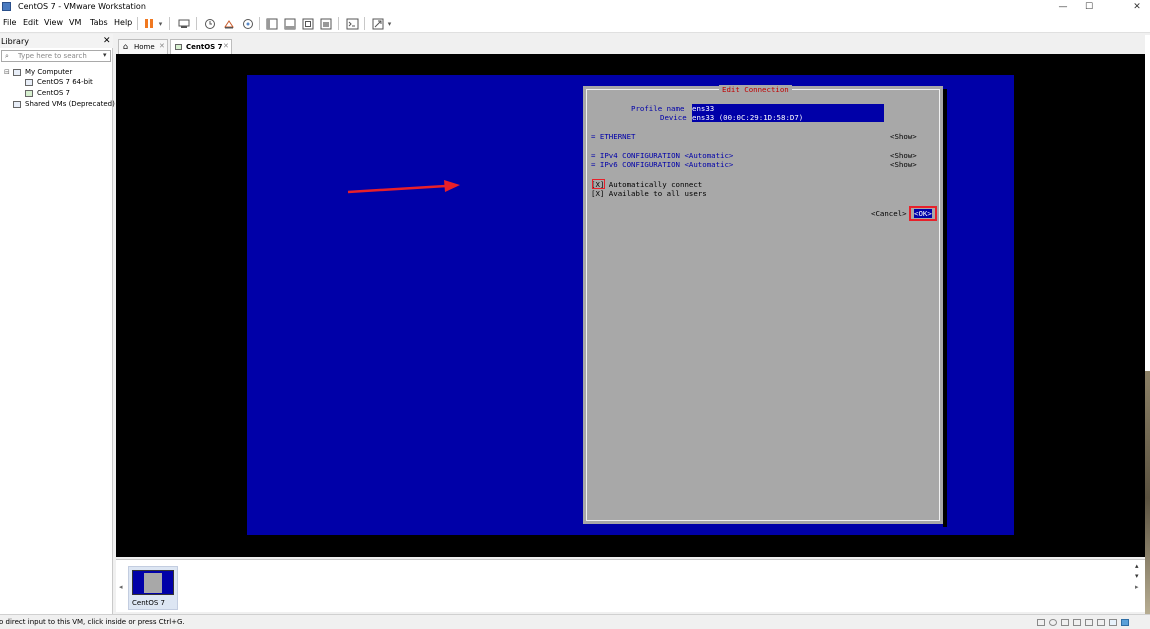  What do you see at coordinates (1053, 622) in the screenshot?
I see `cd-drive-icon` at bounding box center [1053, 622].